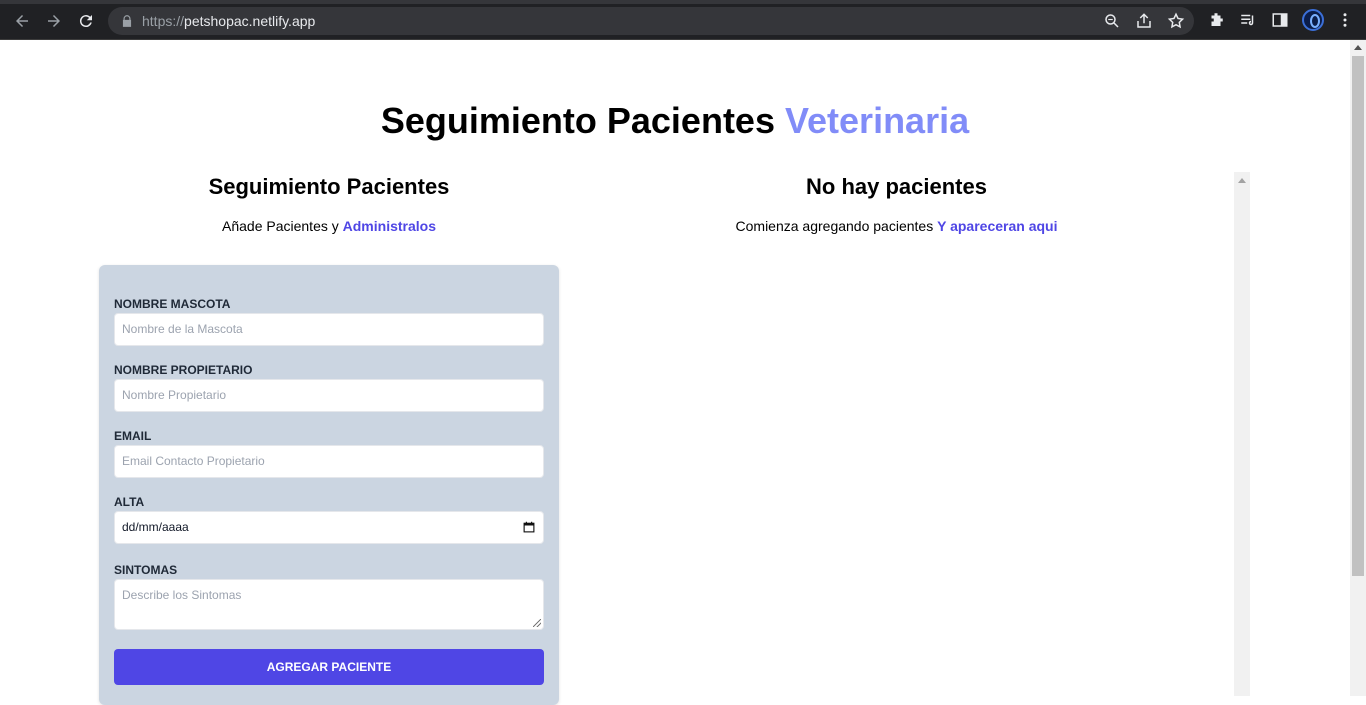 This screenshot has height=705, width=1366. I want to click on page-title: Seguimiento Pacientes Veterinaria, so click(675, 121).